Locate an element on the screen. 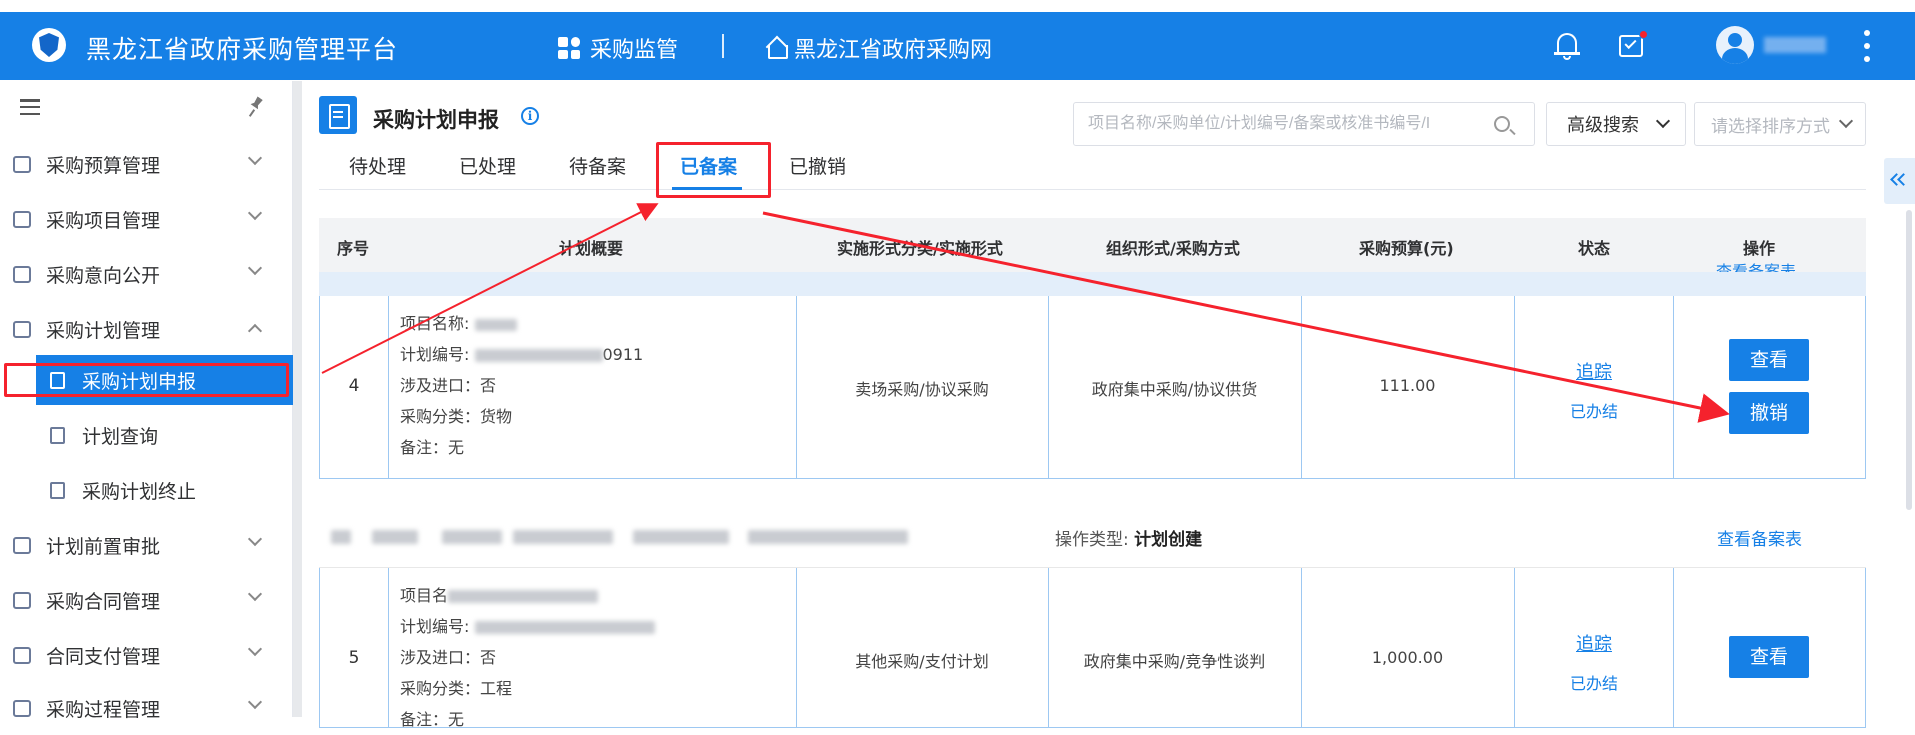  org-form: 政府集中采购/竞争性谈判 is located at coordinates (1174, 661).